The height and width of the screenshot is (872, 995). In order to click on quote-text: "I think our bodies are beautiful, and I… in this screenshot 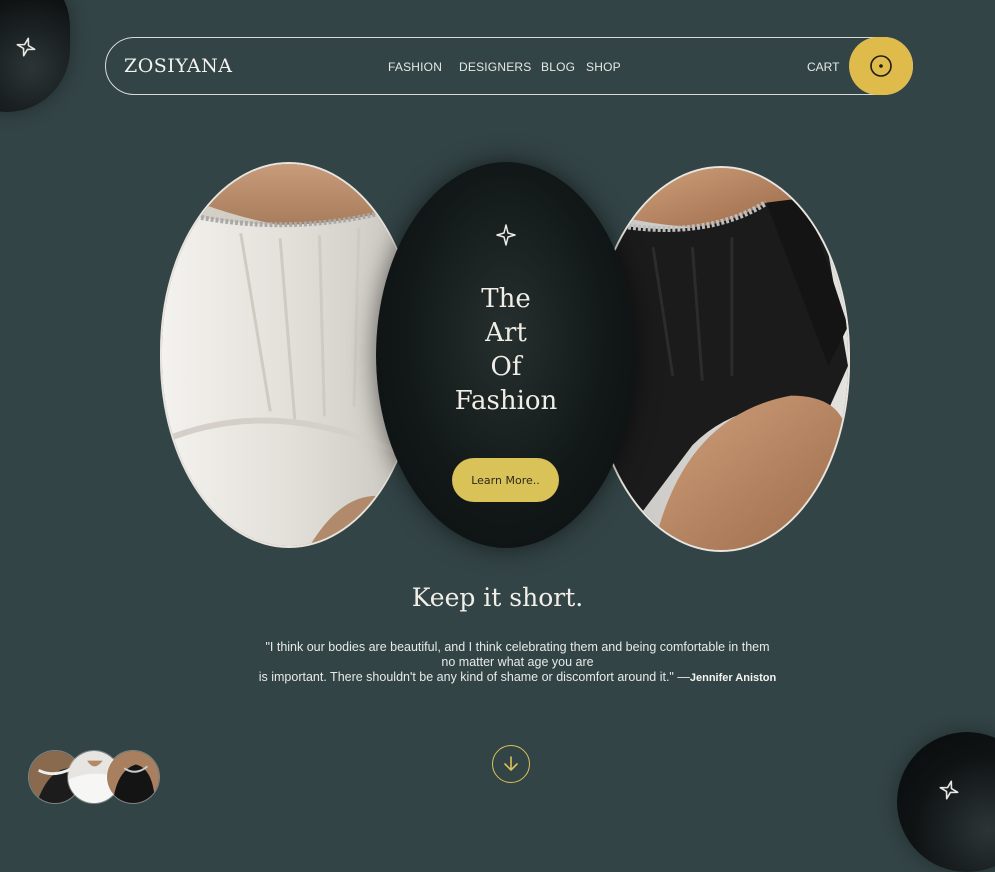, I will do `click(517, 663)`.